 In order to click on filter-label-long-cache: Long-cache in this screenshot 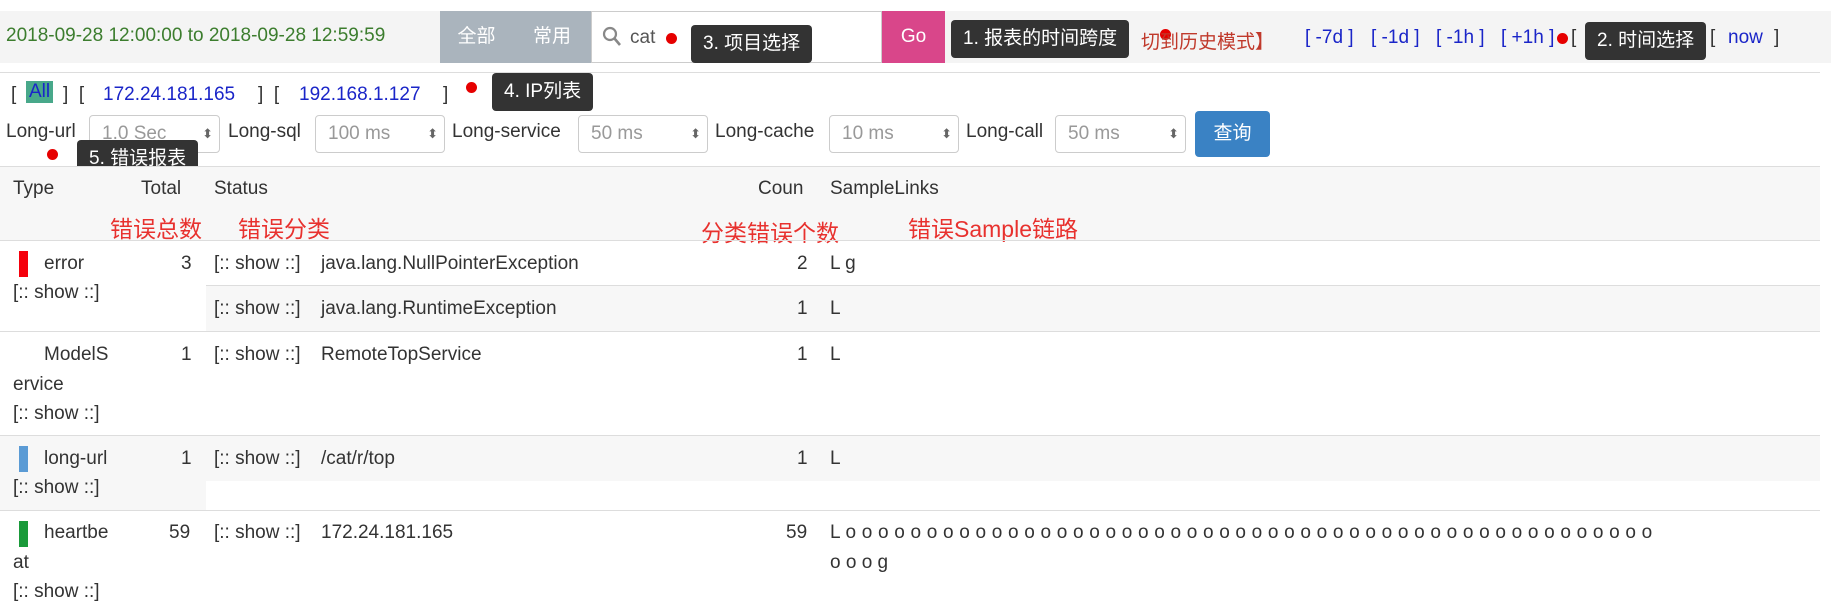, I will do `click(765, 131)`.